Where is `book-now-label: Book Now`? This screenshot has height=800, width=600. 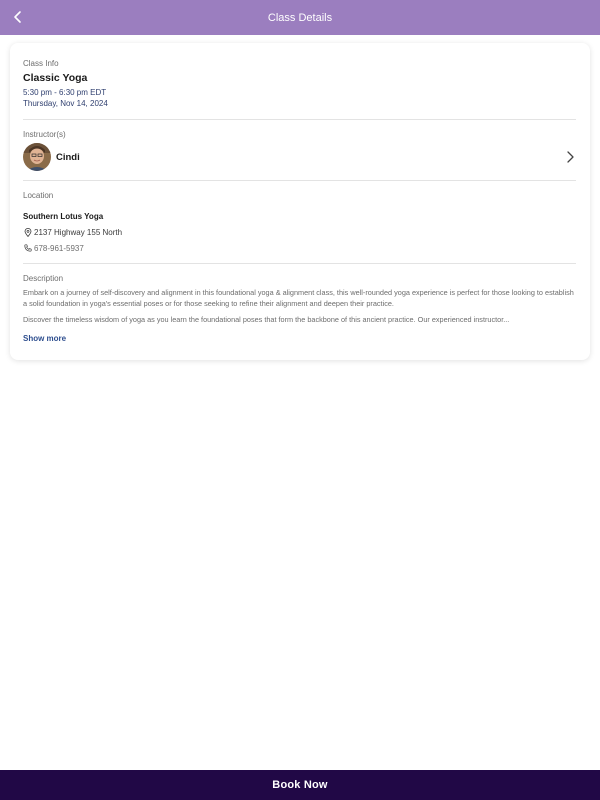
book-now-label: Book Now is located at coordinates (300, 785).